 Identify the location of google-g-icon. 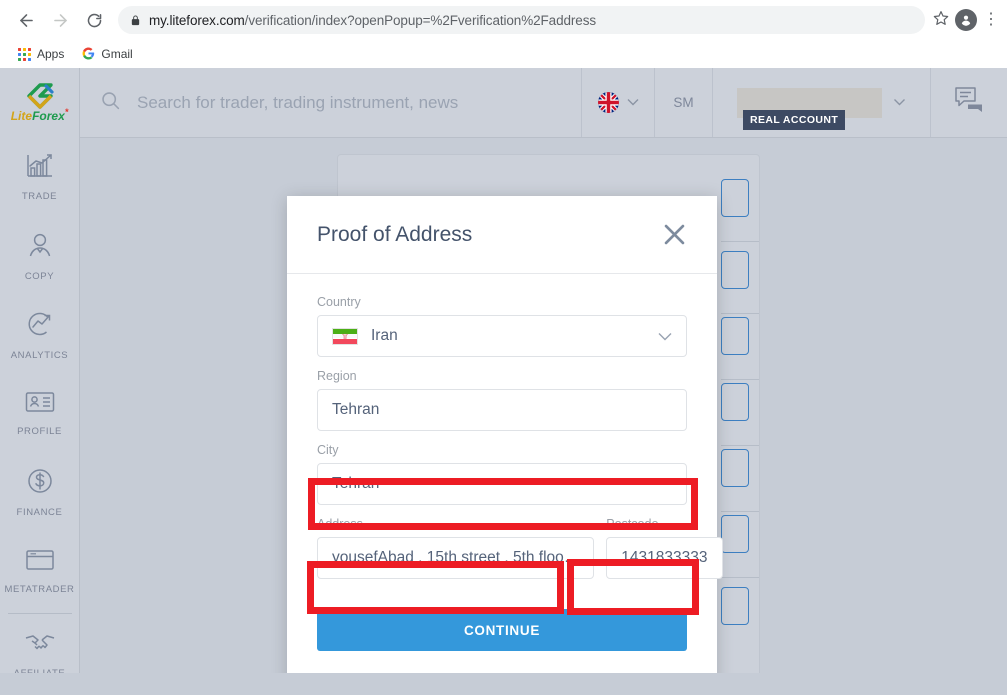
(88, 54).